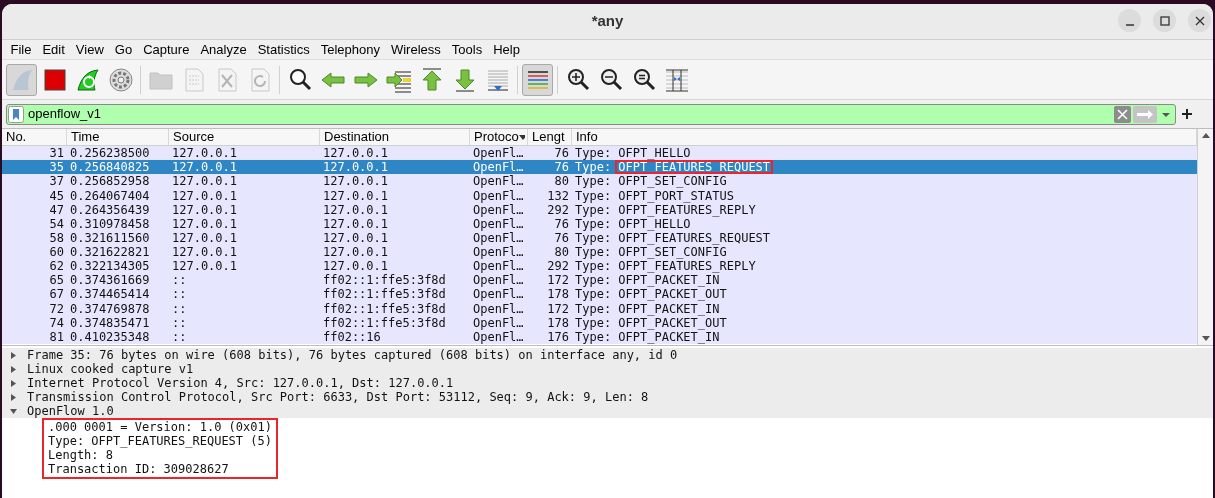 Image resolution: width=1215 pixels, height=498 pixels. What do you see at coordinates (548, 137) in the screenshot?
I see `column-header: Lengt` at bounding box center [548, 137].